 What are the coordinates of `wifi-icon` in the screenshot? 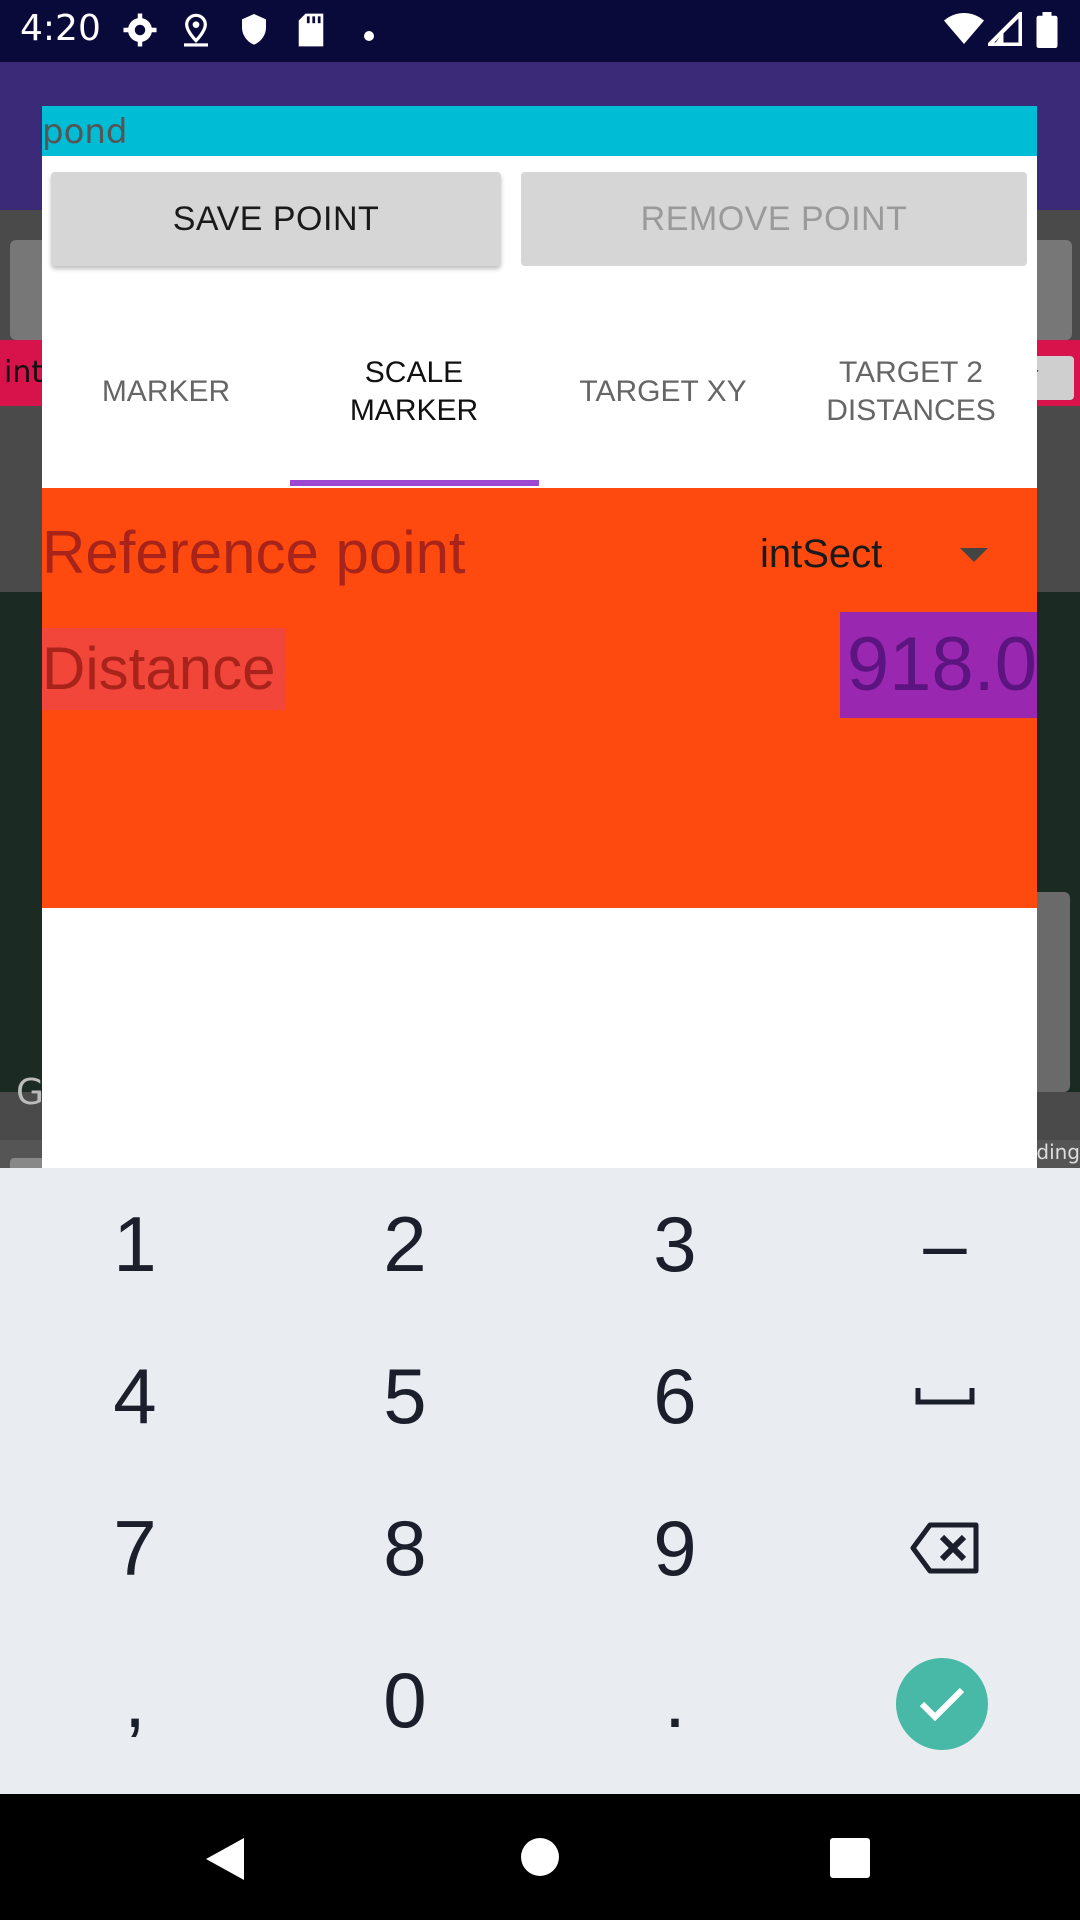 It's located at (964, 31).